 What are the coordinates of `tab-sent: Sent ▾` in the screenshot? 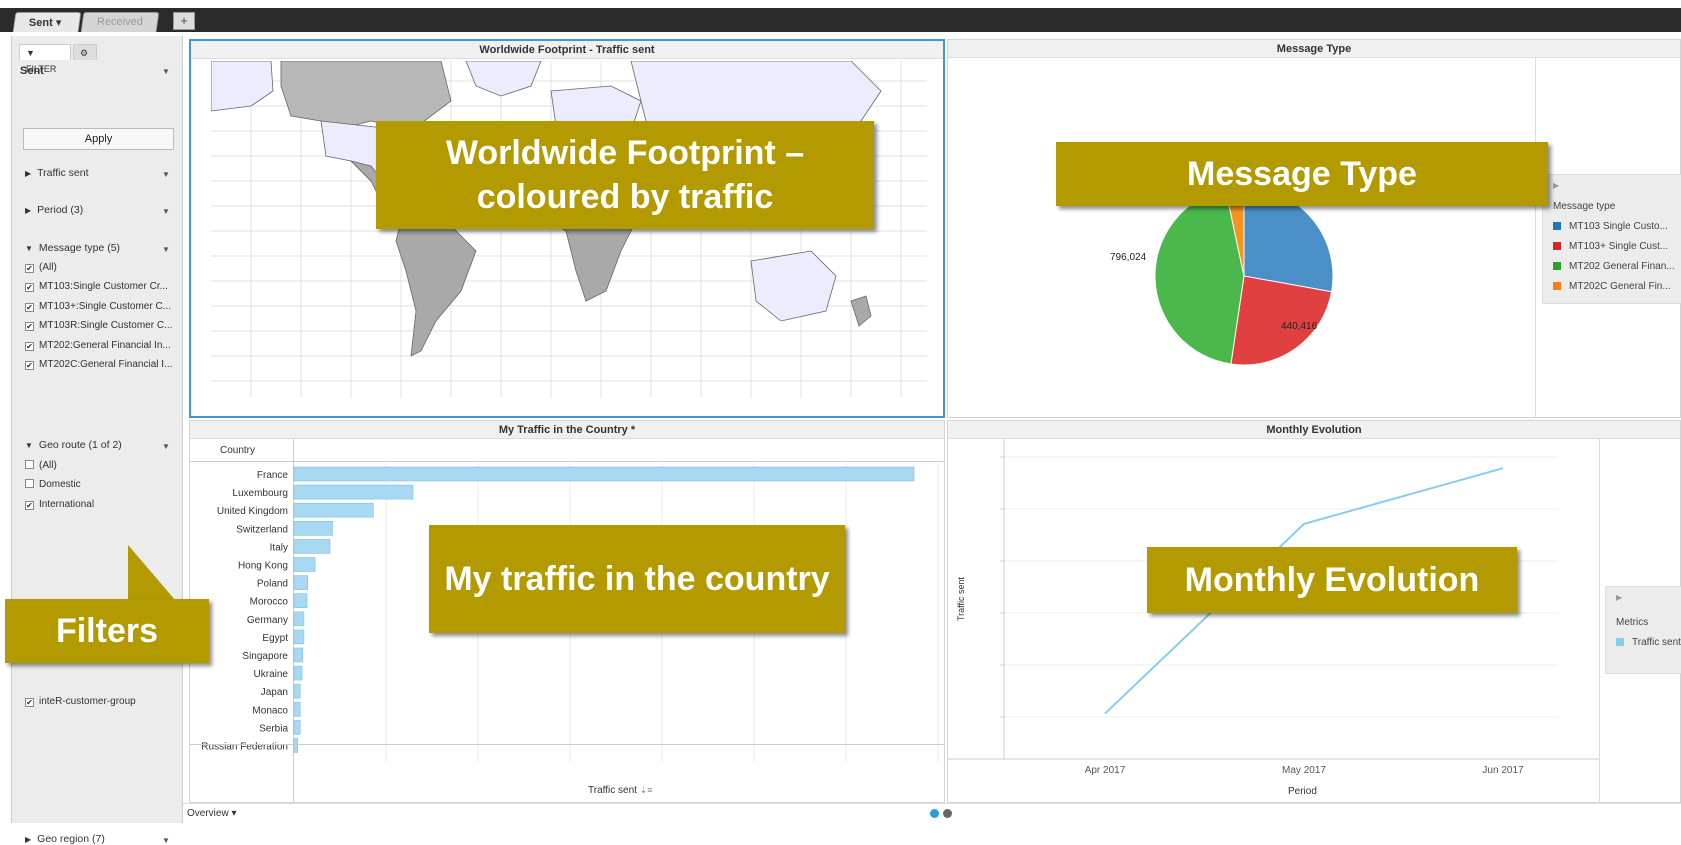 It's located at (47, 22).